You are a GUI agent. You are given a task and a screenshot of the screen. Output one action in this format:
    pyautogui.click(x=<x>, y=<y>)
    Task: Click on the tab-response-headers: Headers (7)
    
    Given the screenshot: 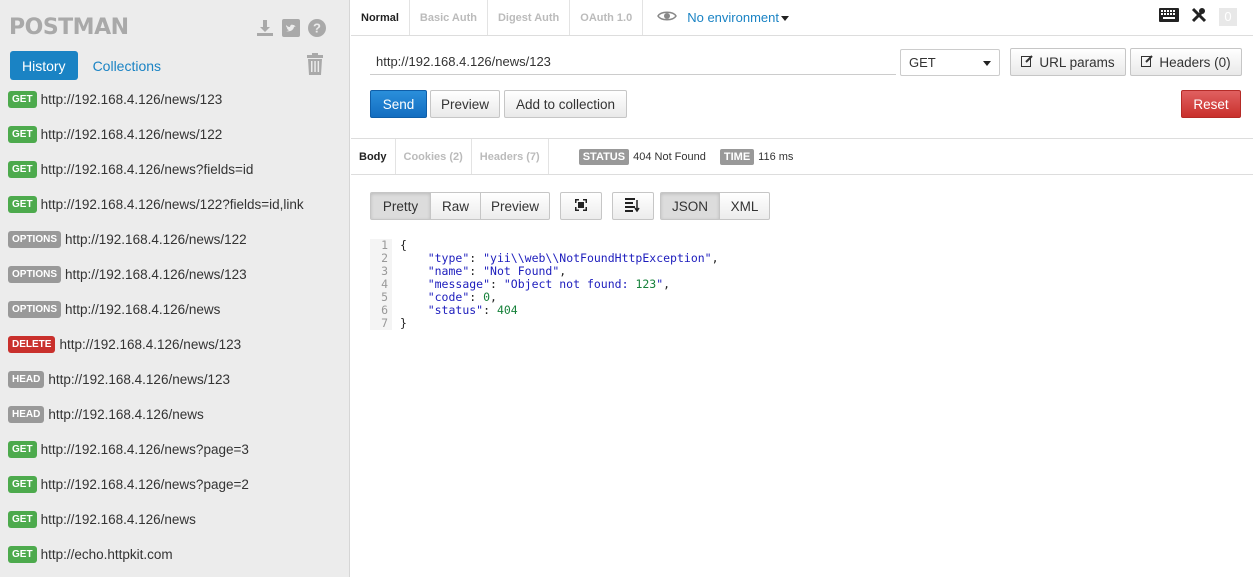 What is the action you would take?
    pyautogui.click(x=510, y=156)
    